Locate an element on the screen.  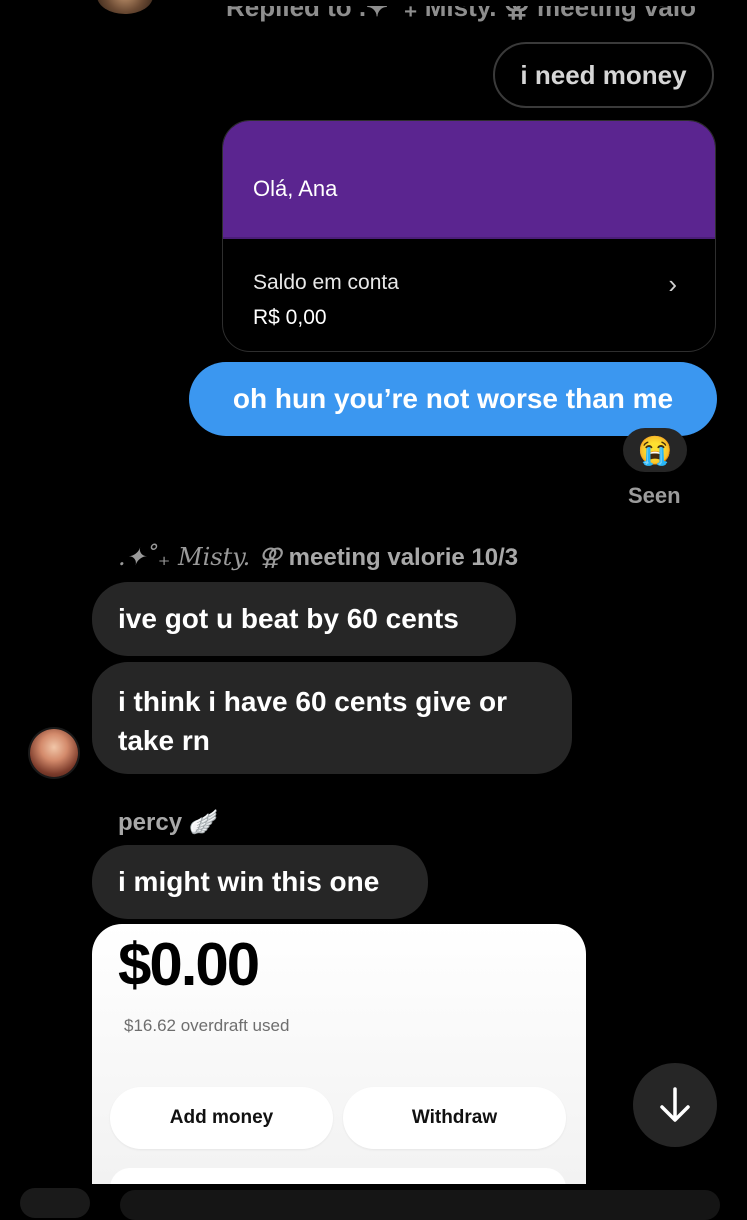
seen-status: Seen is located at coordinates (654, 495).